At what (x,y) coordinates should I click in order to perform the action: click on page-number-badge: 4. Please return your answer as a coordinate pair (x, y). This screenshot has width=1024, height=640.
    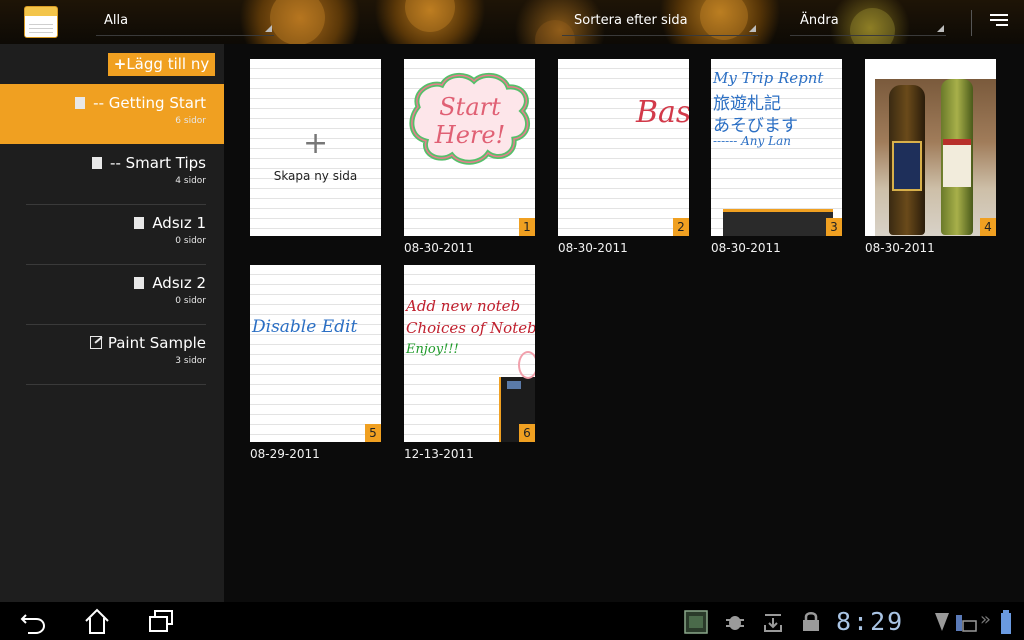
    Looking at the image, I should click on (988, 227).